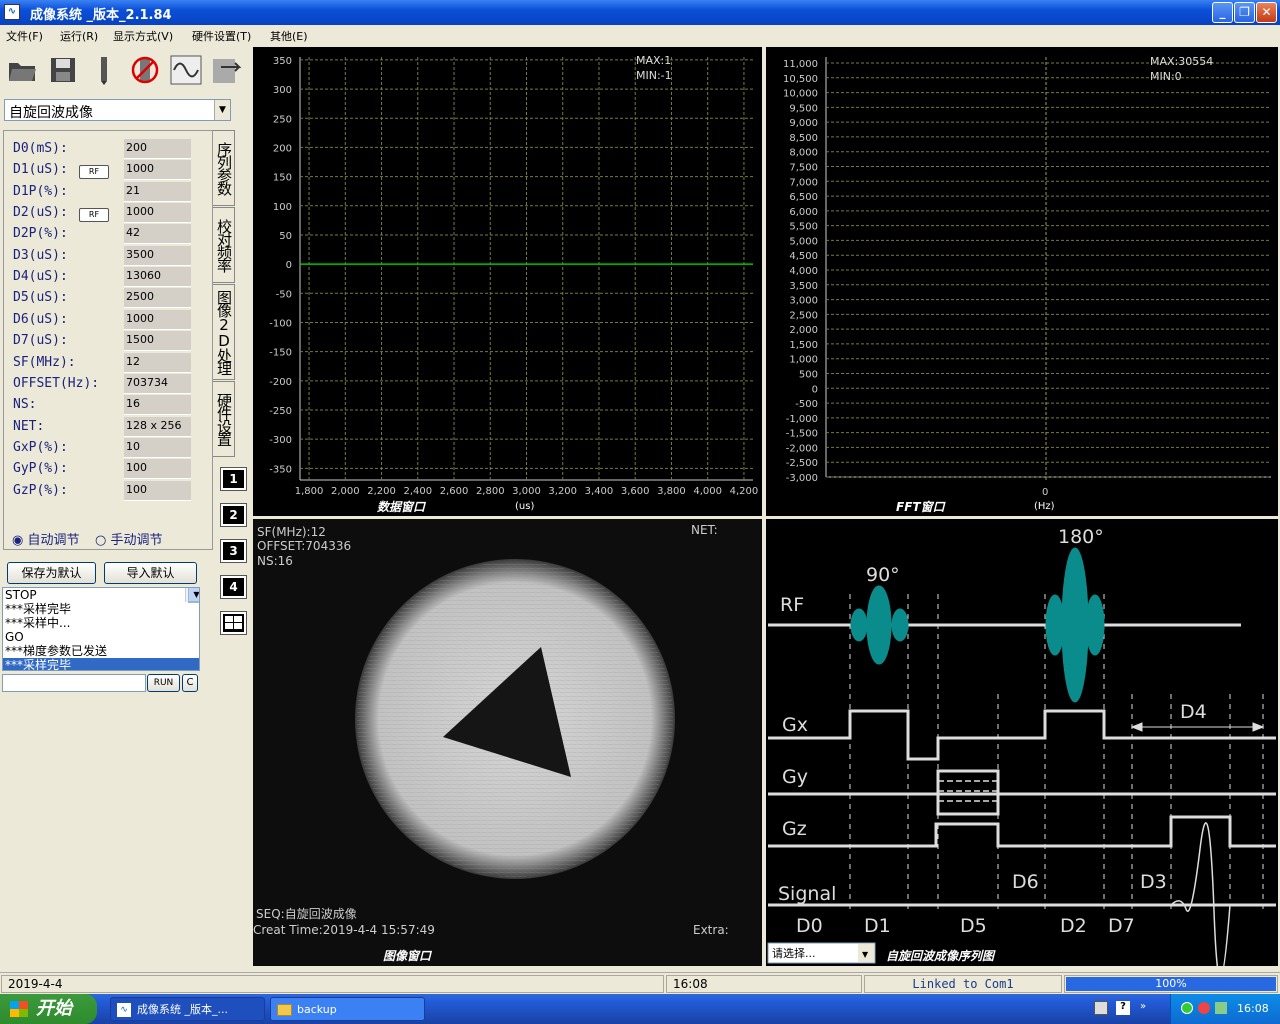  Describe the element at coordinates (48, 1009) in the screenshot. I see `start-button: 开始` at that location.